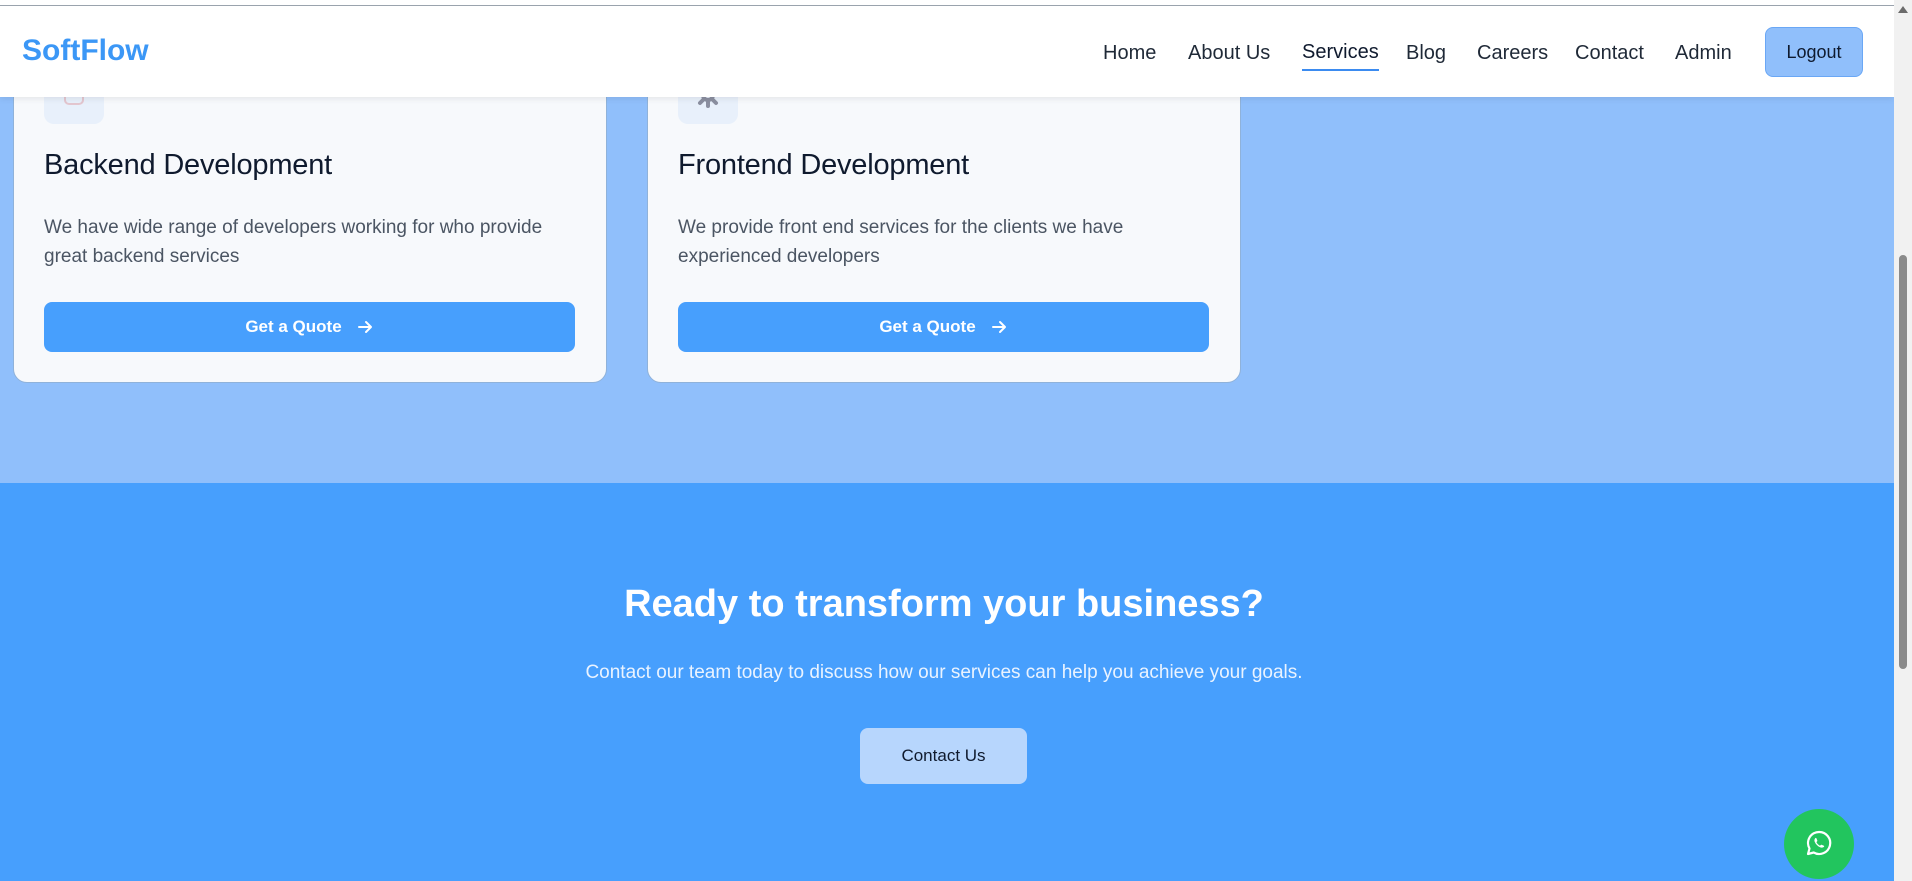 The width and height of the screenshot is (1912, 881). Describe the element at coordinates (1814, 52) in the screenshot. I see `logout-button: Logout` at that location.